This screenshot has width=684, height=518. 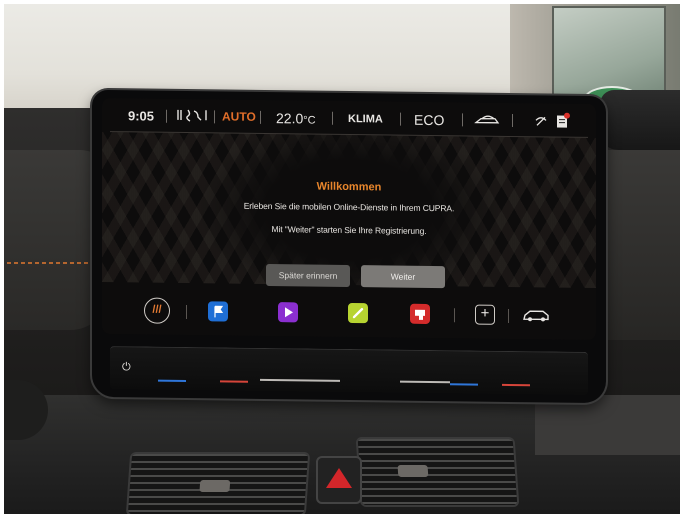 I want to click on temperature-display: 22.0°C, so click(x=296, y=118).